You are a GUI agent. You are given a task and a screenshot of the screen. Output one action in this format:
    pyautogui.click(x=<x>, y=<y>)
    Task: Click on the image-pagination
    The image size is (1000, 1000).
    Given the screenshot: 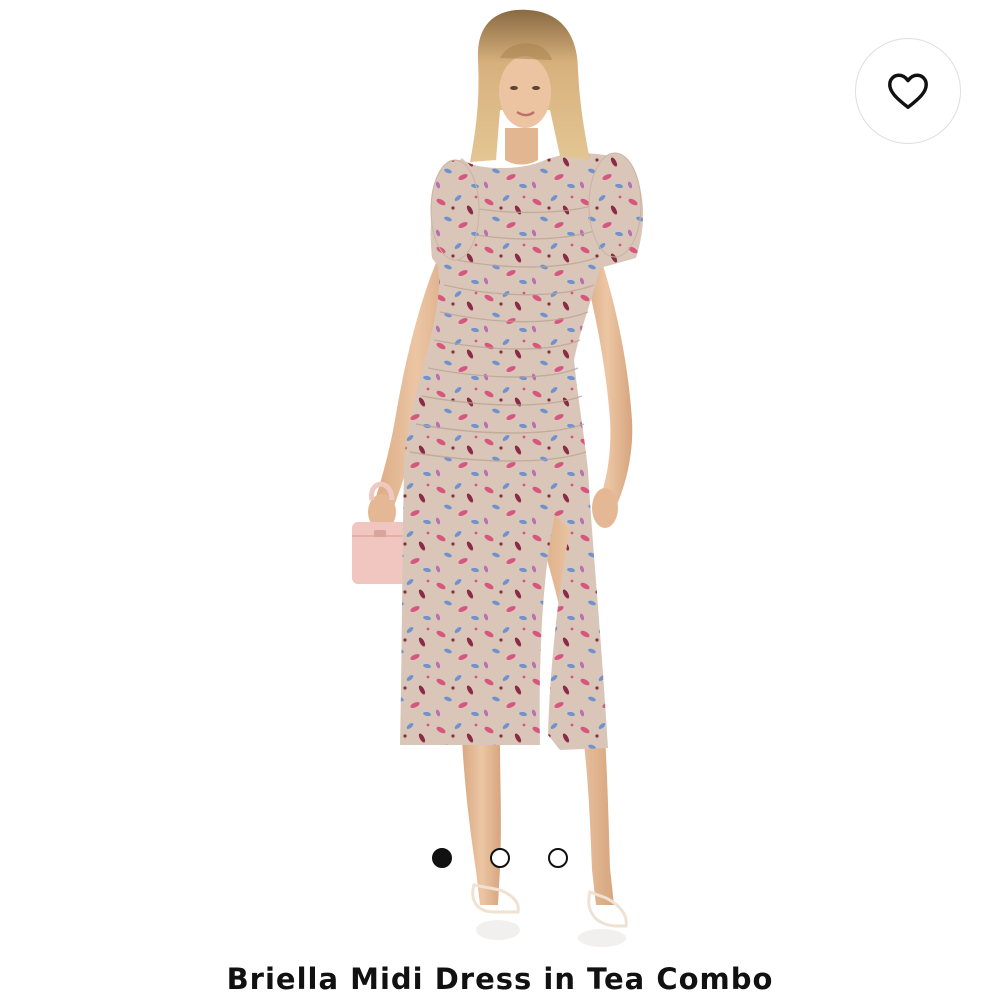 What is the action you would take?
    pyautogui.click(x=500, y=858)
    